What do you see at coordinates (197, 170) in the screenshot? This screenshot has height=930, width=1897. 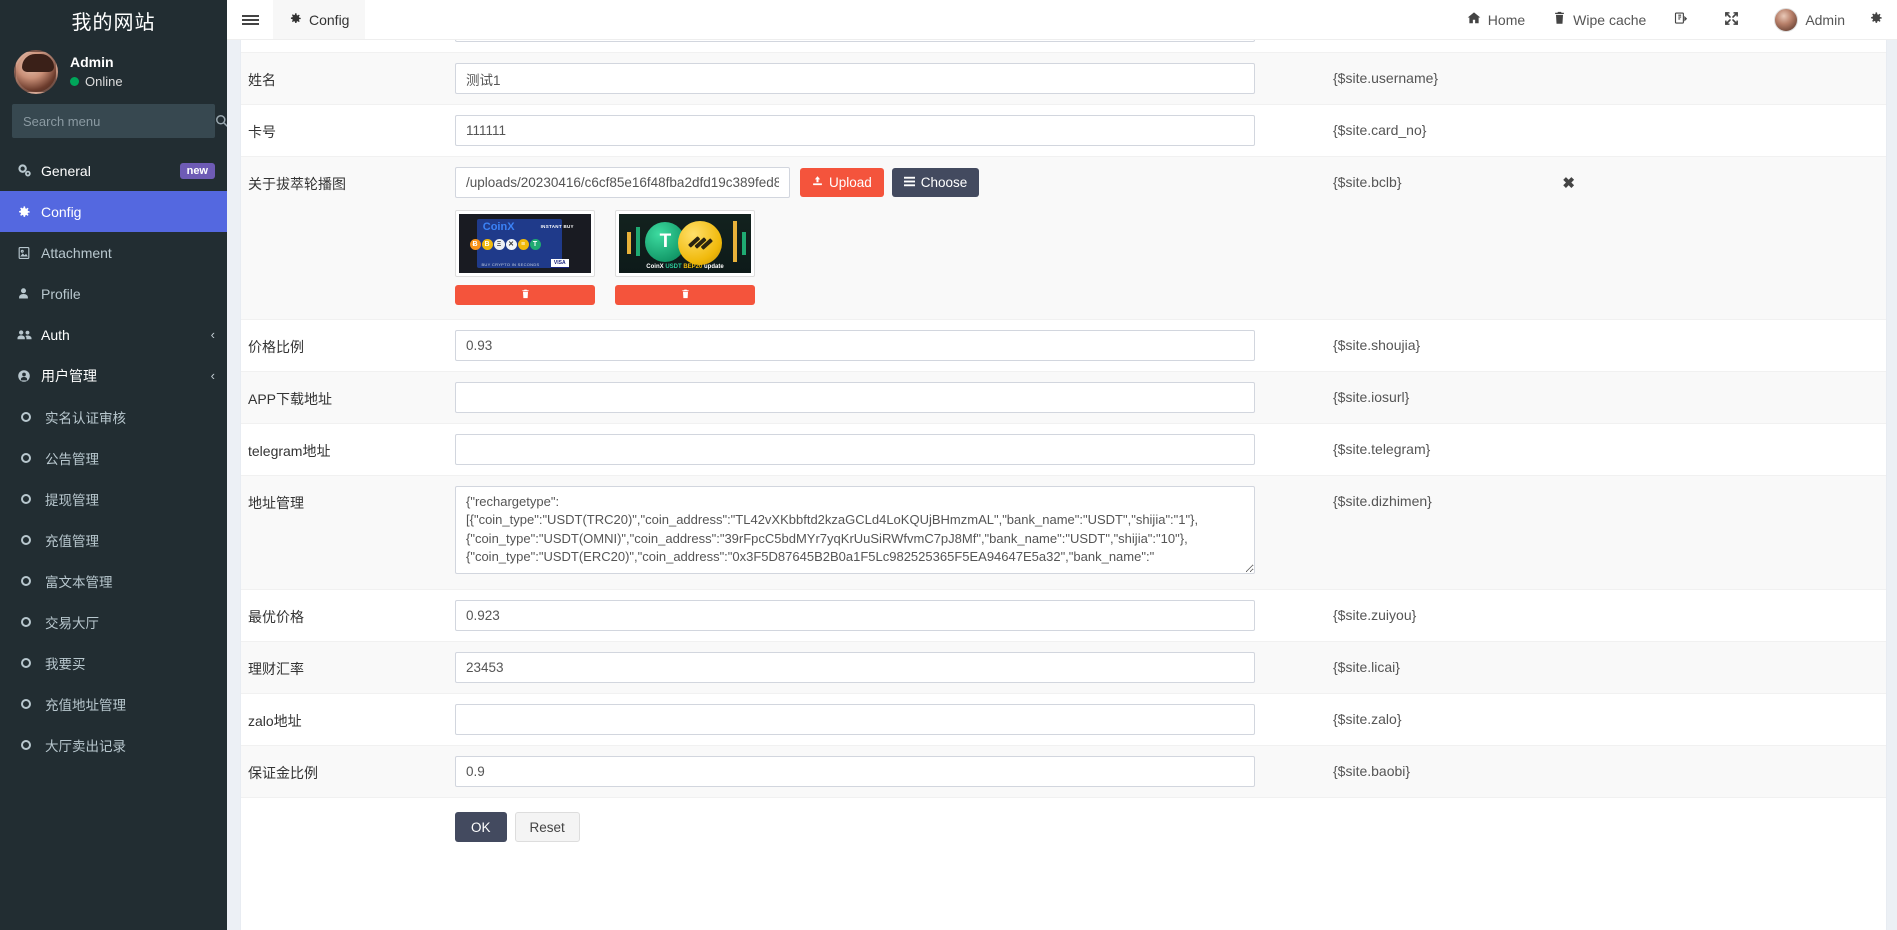 I see `badge-new: new` at bounding box center [197, 170].